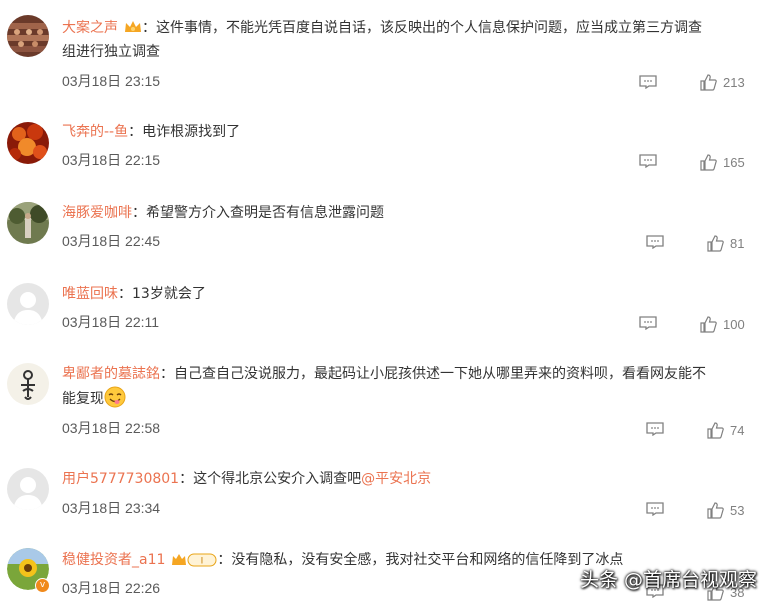 The height and width of the screenshot is (604, 771). What do you see at coordinates (28, 570) in the screenshot?
I see `avatar: v` at bounding box center [28, 570].